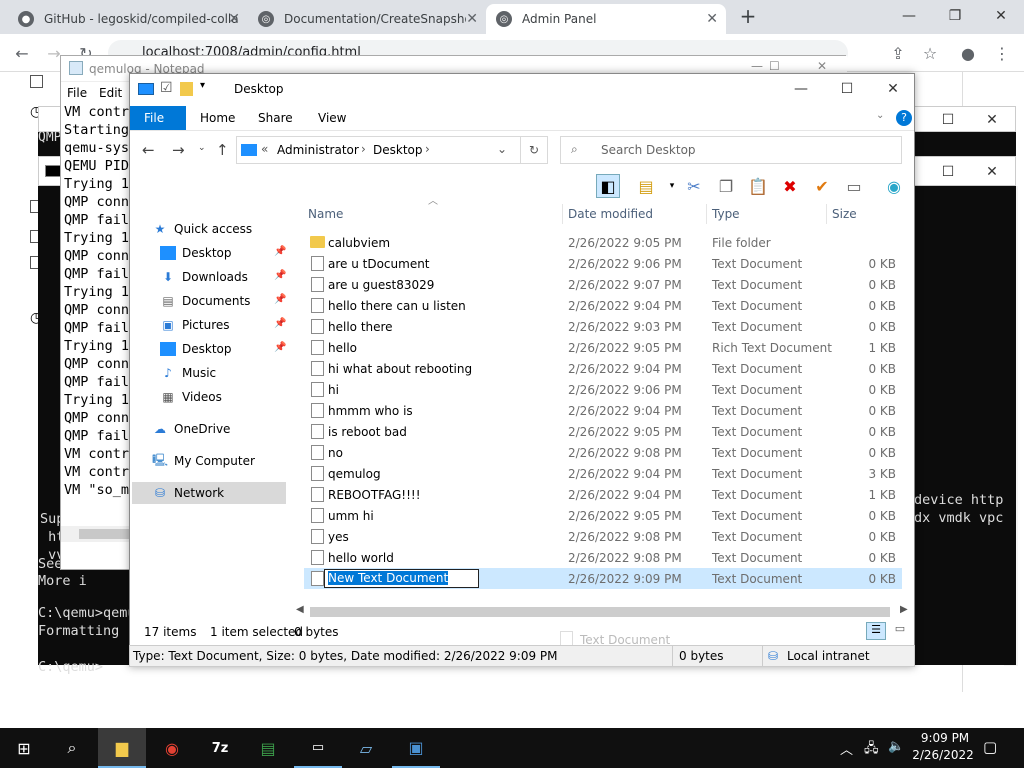 This screenshot has width=1024, height=768. Describe the element at coordinates (844, 214) in the screenshot. I see `column-header-size: Size` at that location.